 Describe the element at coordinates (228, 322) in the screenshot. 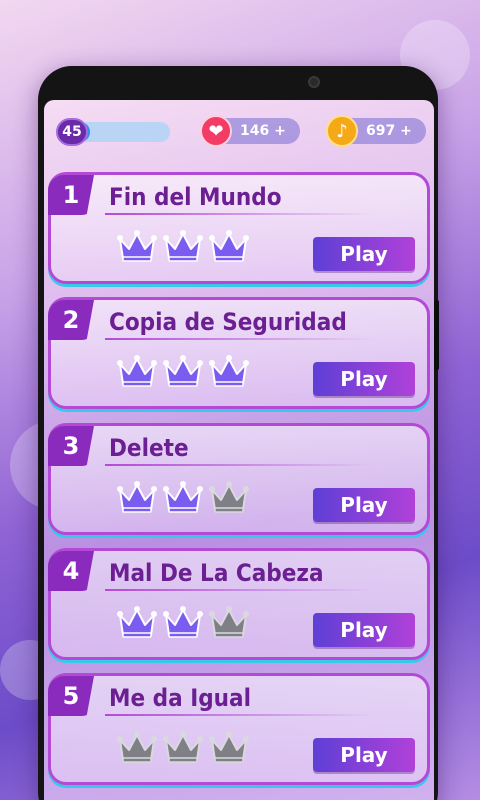

I see `song-title: Copia de Seguridad` at that location.